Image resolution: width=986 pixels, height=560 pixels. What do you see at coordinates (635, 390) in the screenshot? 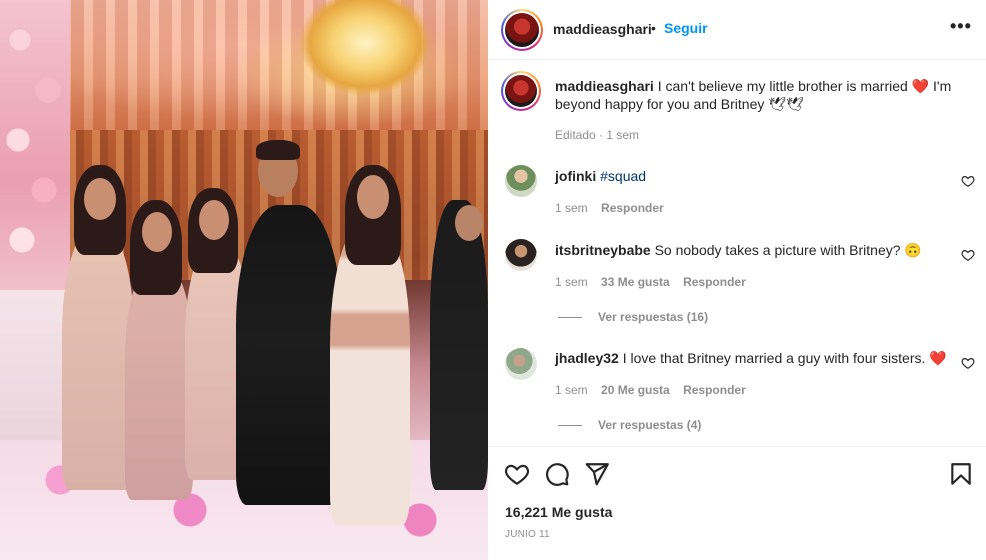
I see `comment-likes: 20 Me gusta` at bounding box center [635, 390].